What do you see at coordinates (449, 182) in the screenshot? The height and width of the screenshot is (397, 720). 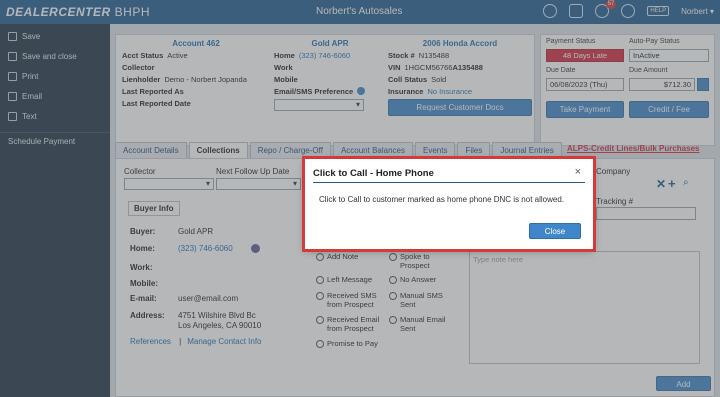 I see `dialog-divider` at bounding box center [449, 182].